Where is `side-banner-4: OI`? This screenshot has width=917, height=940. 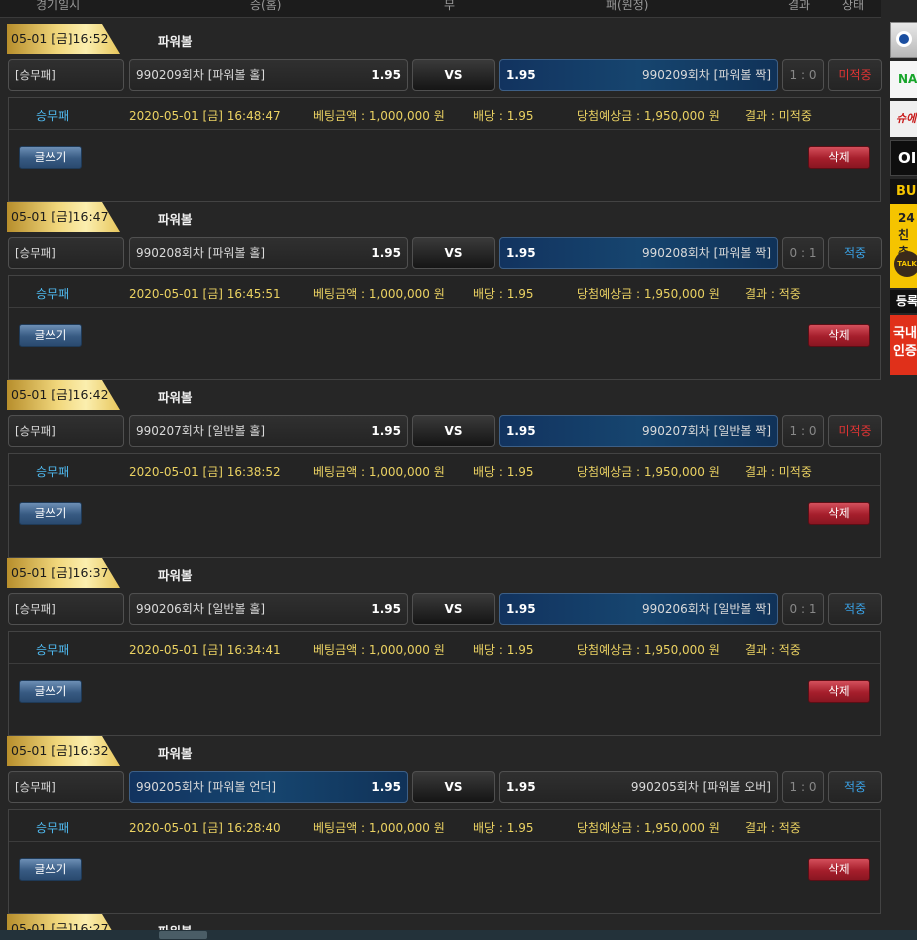 side-banner-4: OI is located at coordinates (903, 158).